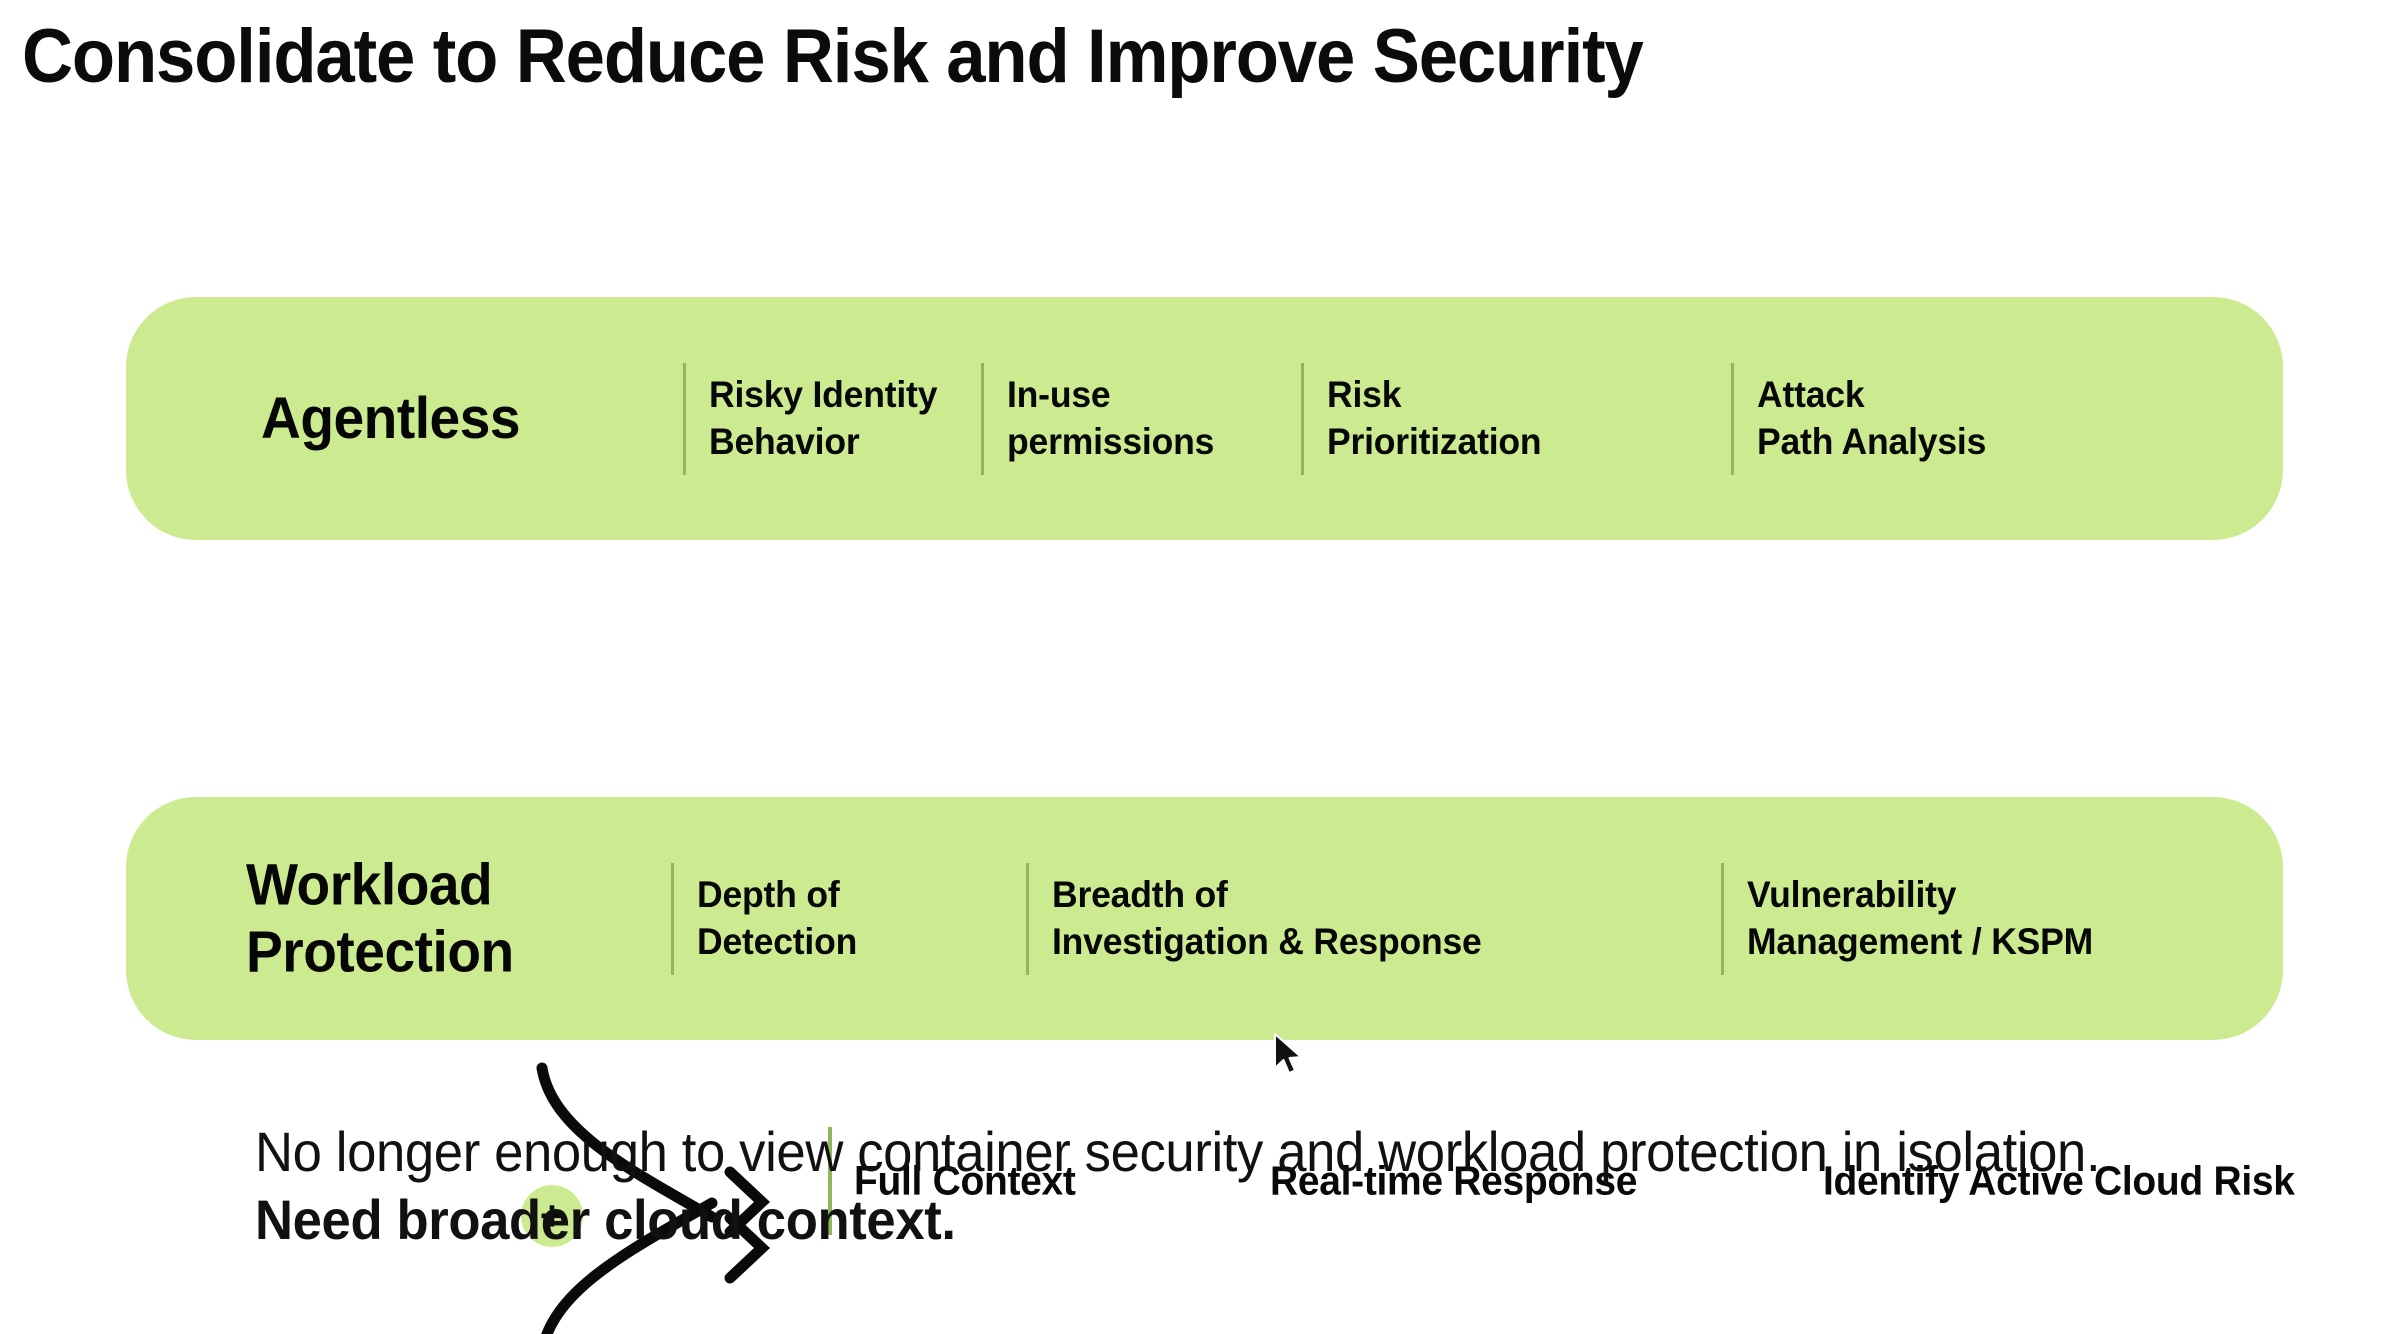 This screenshot has width=2402, height=1334. Describe the element at coordinates (1267, 917) in the screenshot. I see `feature-label: Breadth of Investigation & Response` at that location.